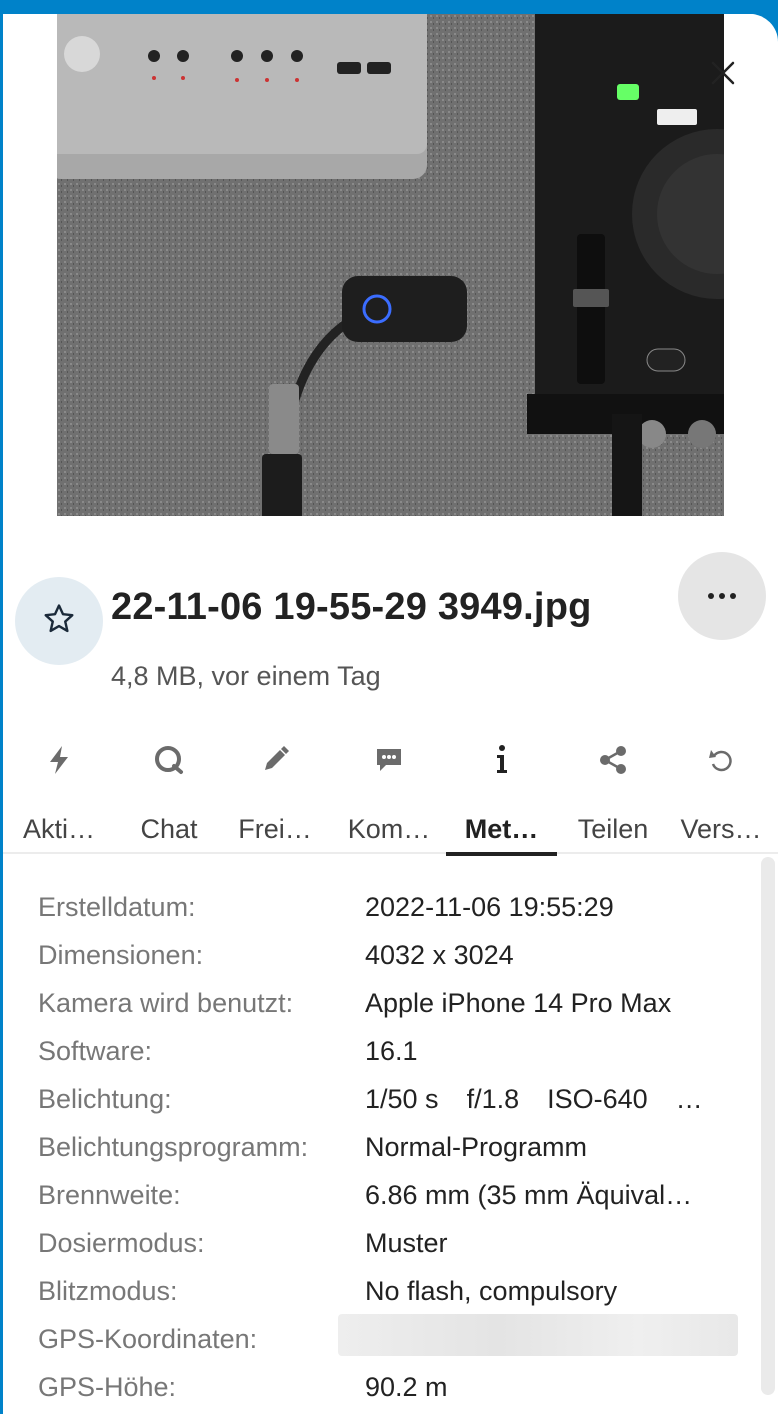 The width and height of the screenshot is (778, 1414). What do you see at coordinates (489, 907) in the screenshot?
I see `metadata-value: 2022-11-06 19:55:29` at bounding box center [489, 907].